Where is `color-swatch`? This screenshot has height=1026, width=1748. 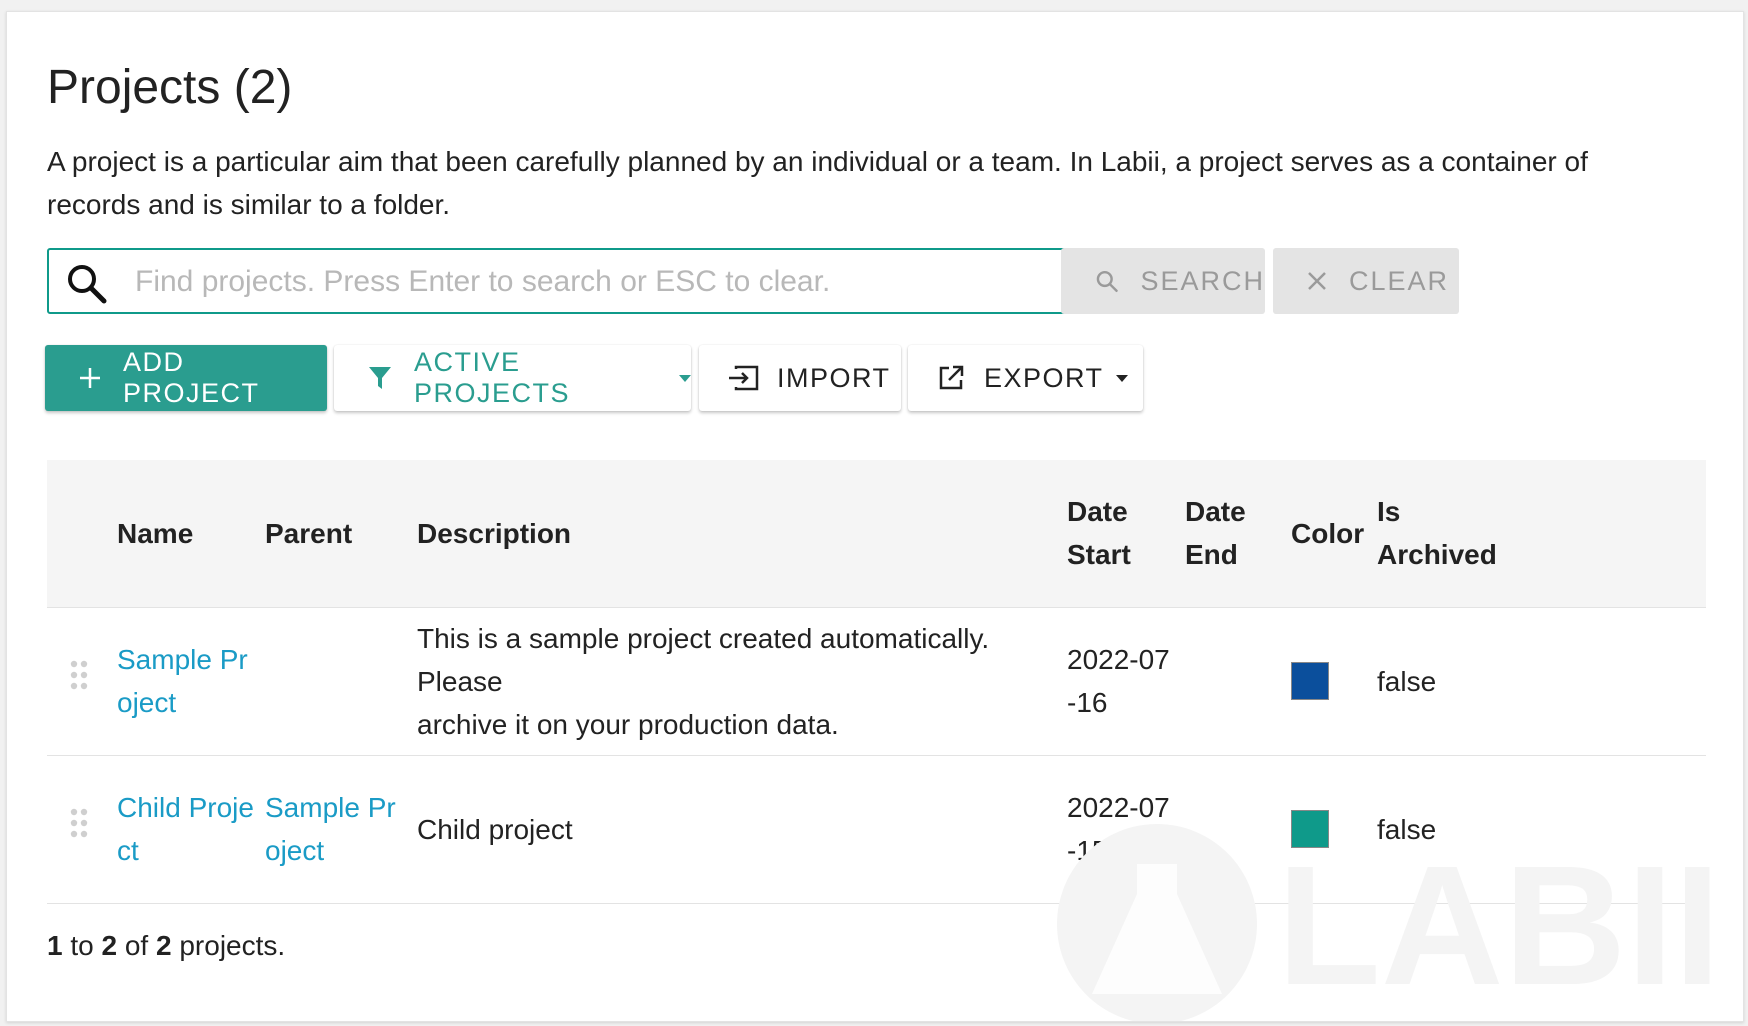 color-swatch is located at coordinates (1310, 681).